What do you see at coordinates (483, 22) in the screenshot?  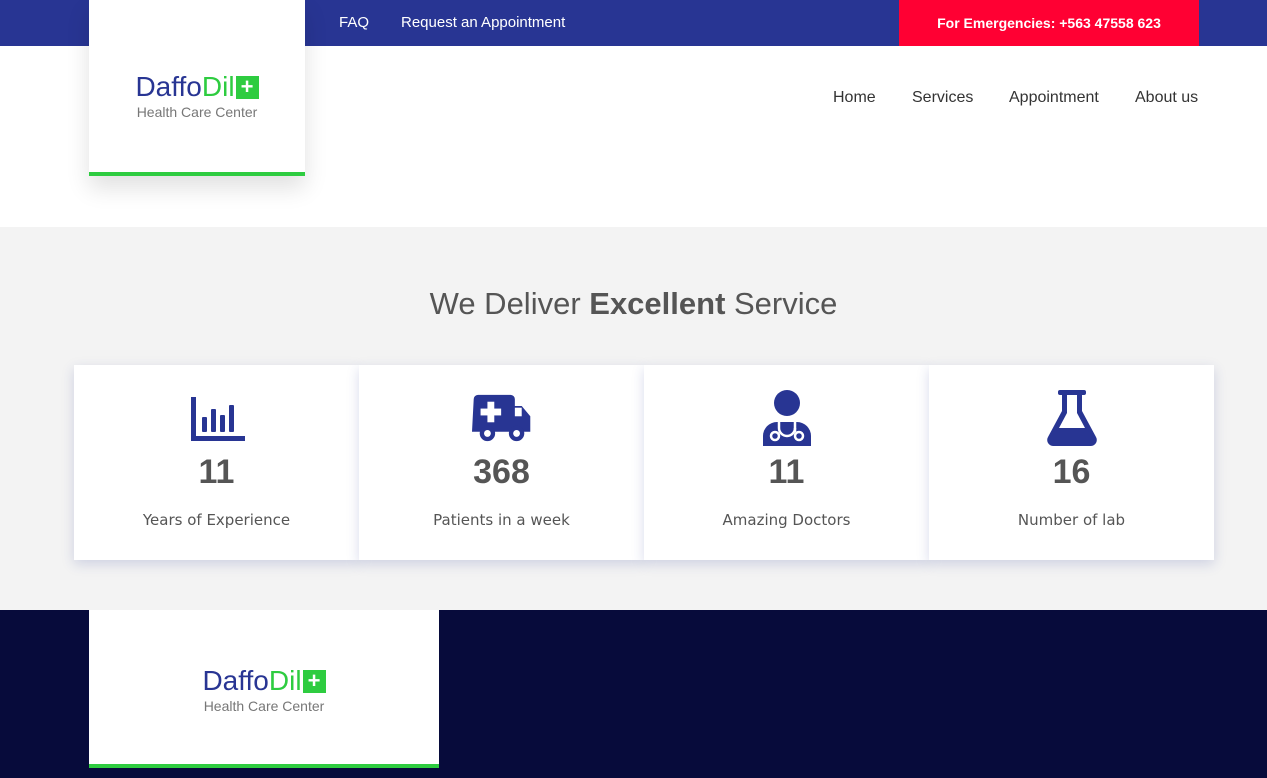 I see `request-appointment-link: Request an Appointment` at bounding box center [483, 22].